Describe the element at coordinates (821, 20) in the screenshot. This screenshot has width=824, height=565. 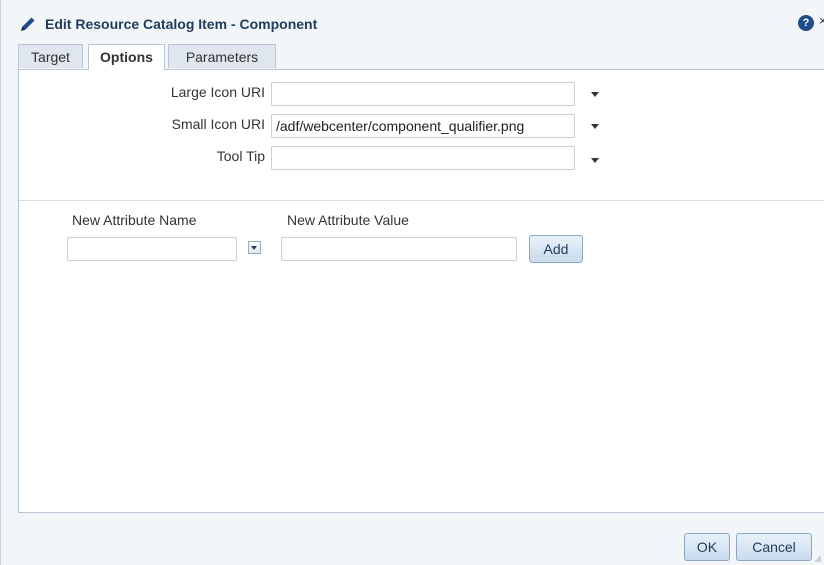
I see `close-icon: ×` at that location.